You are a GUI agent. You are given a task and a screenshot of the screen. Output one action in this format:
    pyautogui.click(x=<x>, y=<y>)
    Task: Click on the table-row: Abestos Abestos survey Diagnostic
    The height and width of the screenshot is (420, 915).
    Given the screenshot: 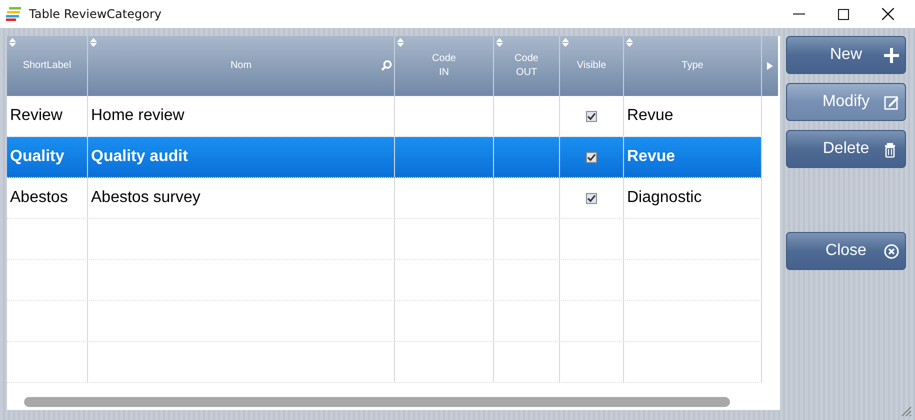 What is the action you would take?
    pyautogui.click(x=384, y=198)
    